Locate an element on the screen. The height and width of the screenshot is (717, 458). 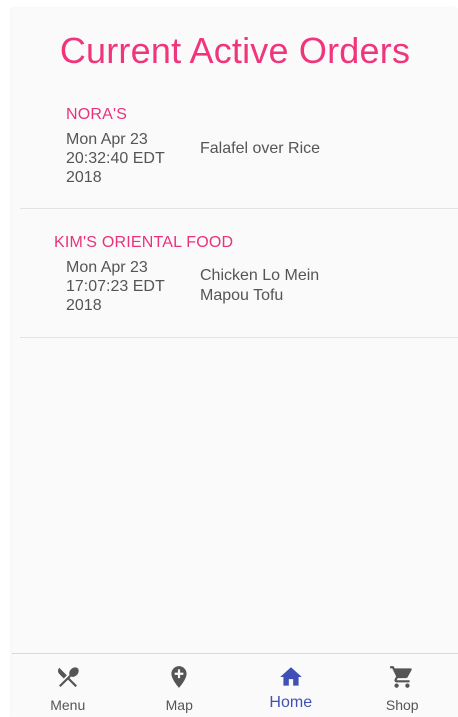
order-item: Falafel over Rice is located at coordinates (260, 148).